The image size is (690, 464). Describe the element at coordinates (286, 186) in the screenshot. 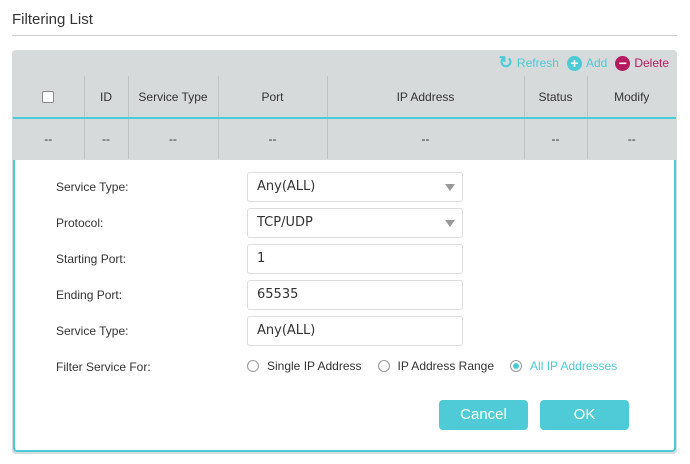

I see `service-type-value: Any(ALL)` at that location.